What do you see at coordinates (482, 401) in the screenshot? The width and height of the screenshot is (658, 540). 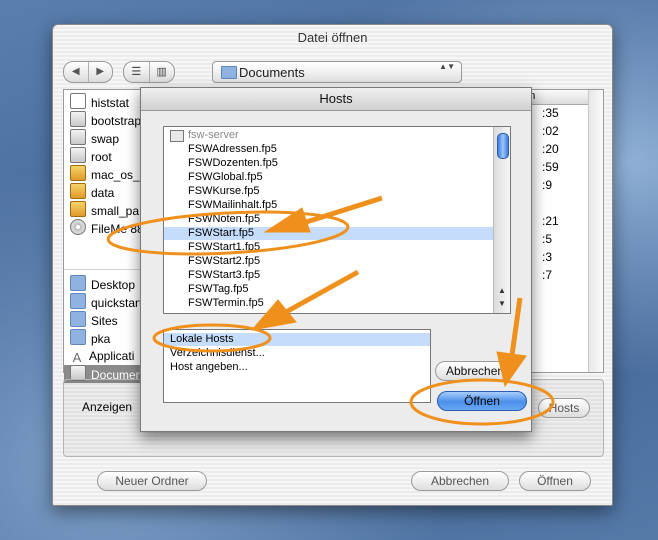 I see `hosts-open-button: Öffnen` at bounding box center [482, 401].